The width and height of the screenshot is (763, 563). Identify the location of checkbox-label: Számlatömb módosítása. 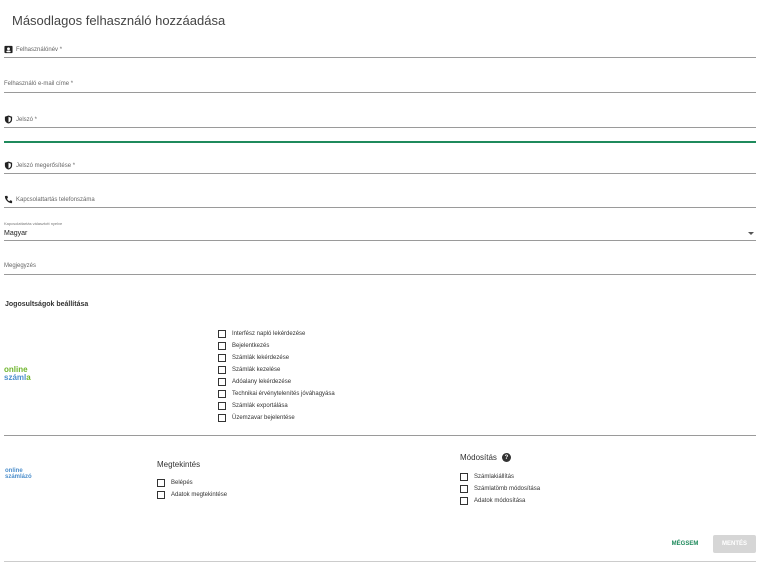
(507, 489).